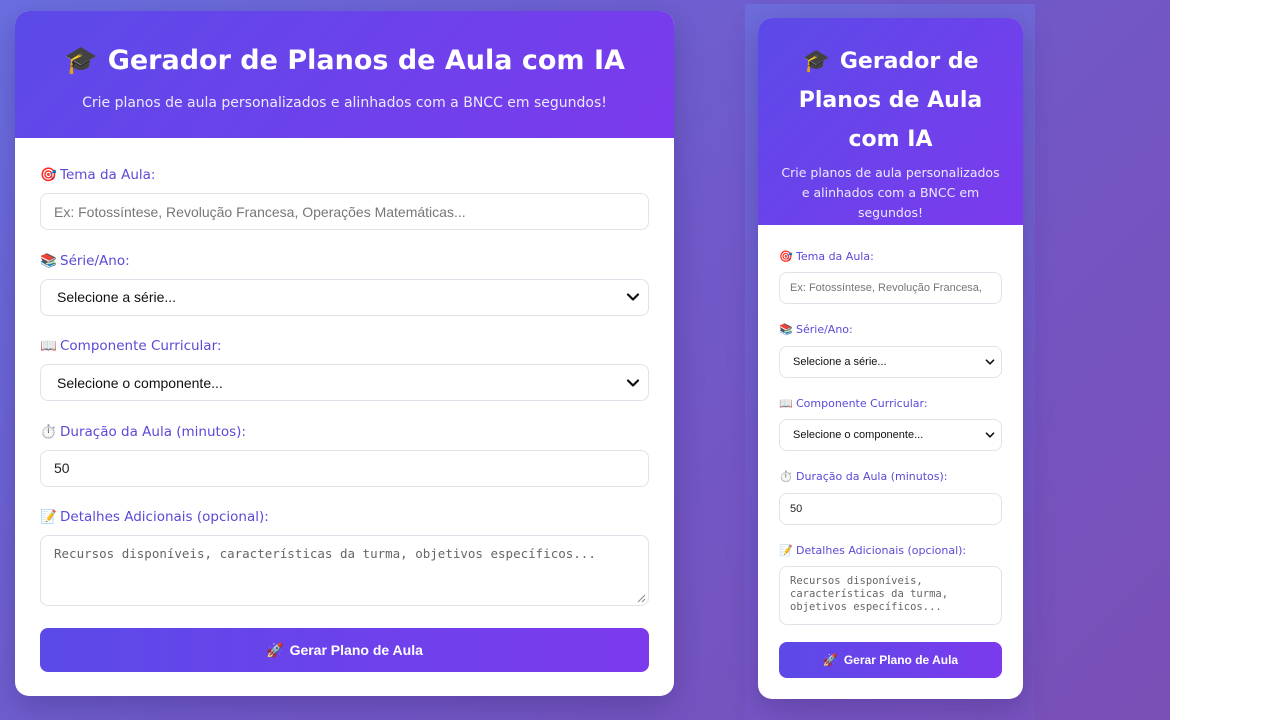 The image size is (1280, 720). Describe the element at coordinates (641, 598) in the screenshot. I see `resize-grip-icon` at that location.